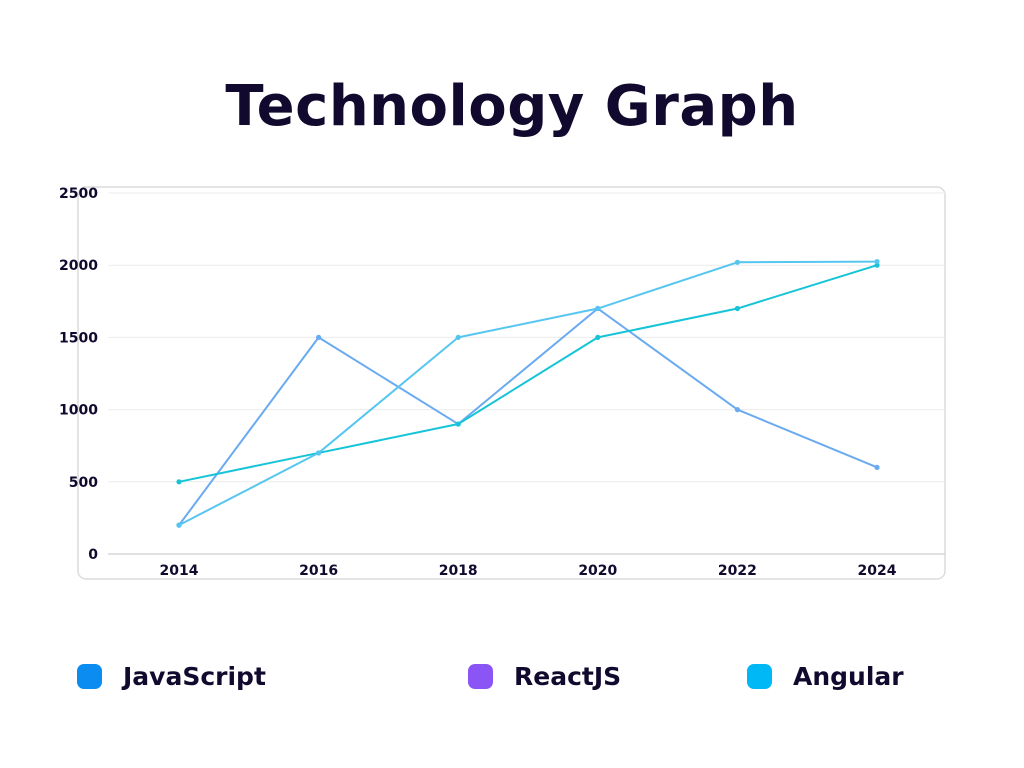  I want to click on x-tick-label: 2014, so click(179, 571).